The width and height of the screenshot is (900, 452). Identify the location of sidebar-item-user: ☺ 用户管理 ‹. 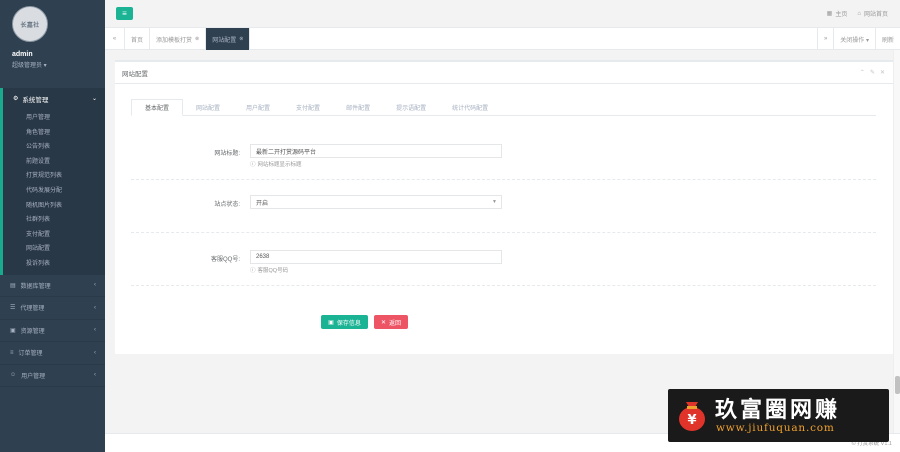
(52, 376).